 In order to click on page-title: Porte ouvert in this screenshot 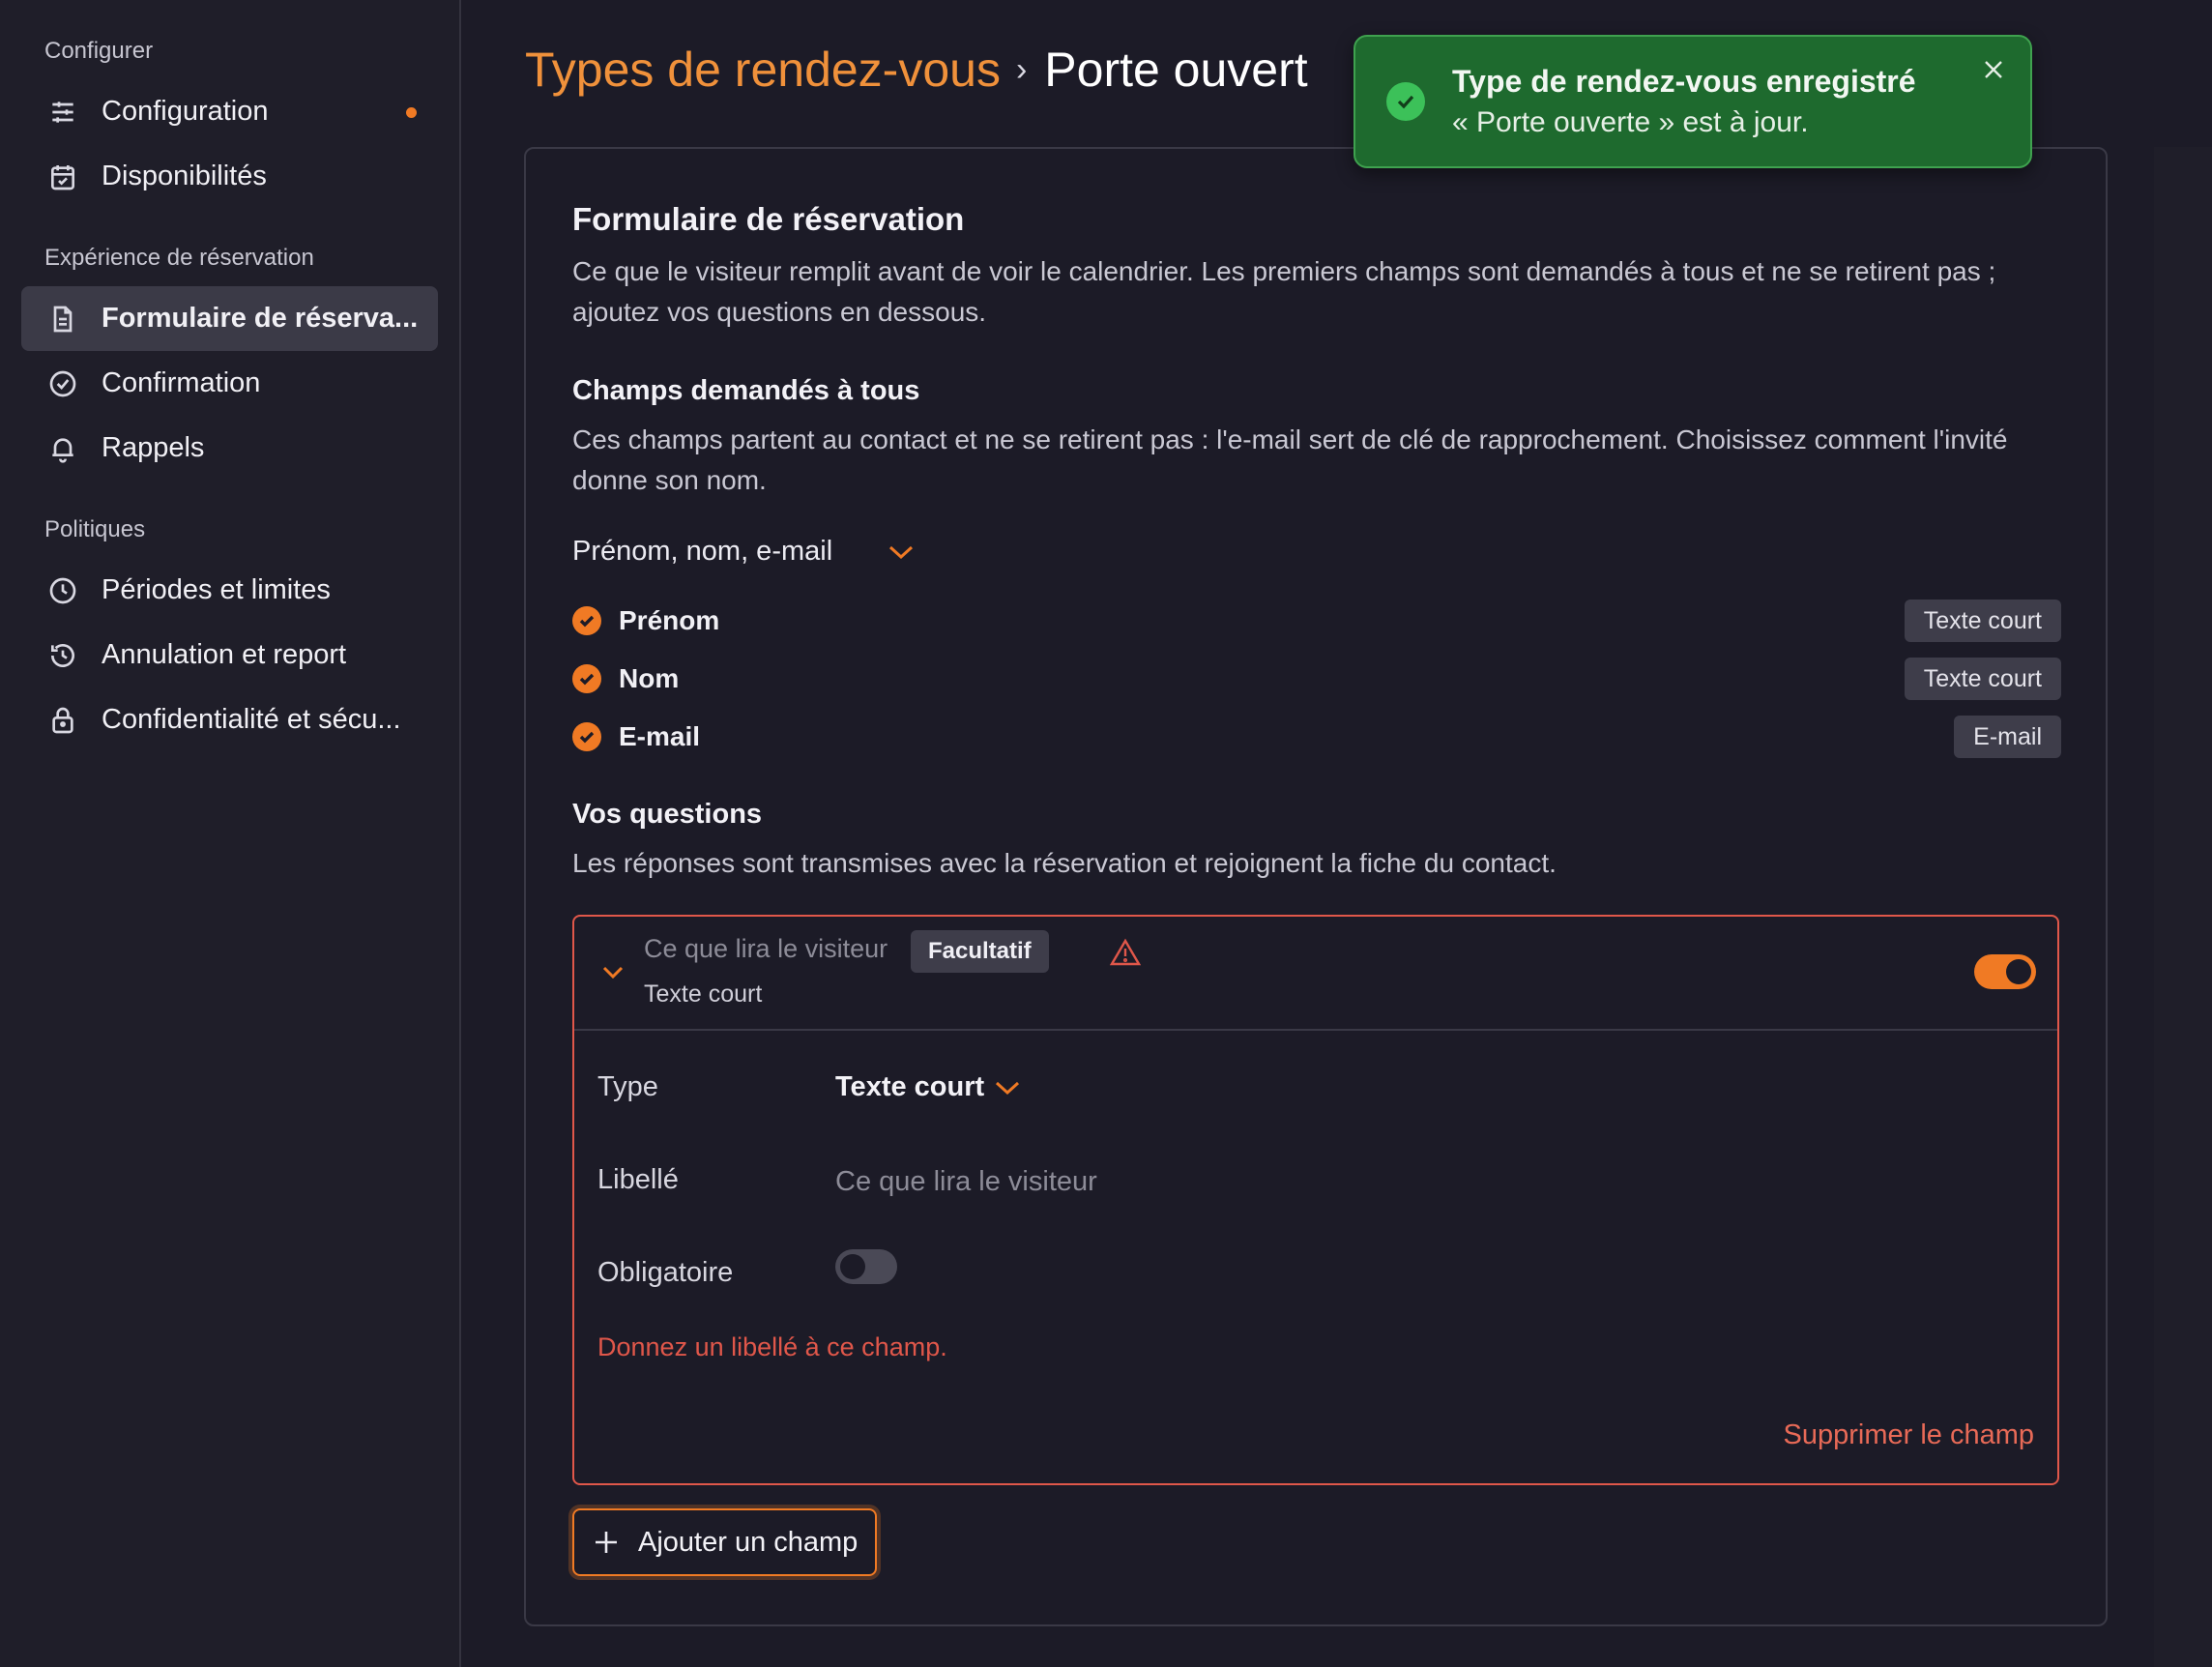, I will do `click(1176, 70)`.